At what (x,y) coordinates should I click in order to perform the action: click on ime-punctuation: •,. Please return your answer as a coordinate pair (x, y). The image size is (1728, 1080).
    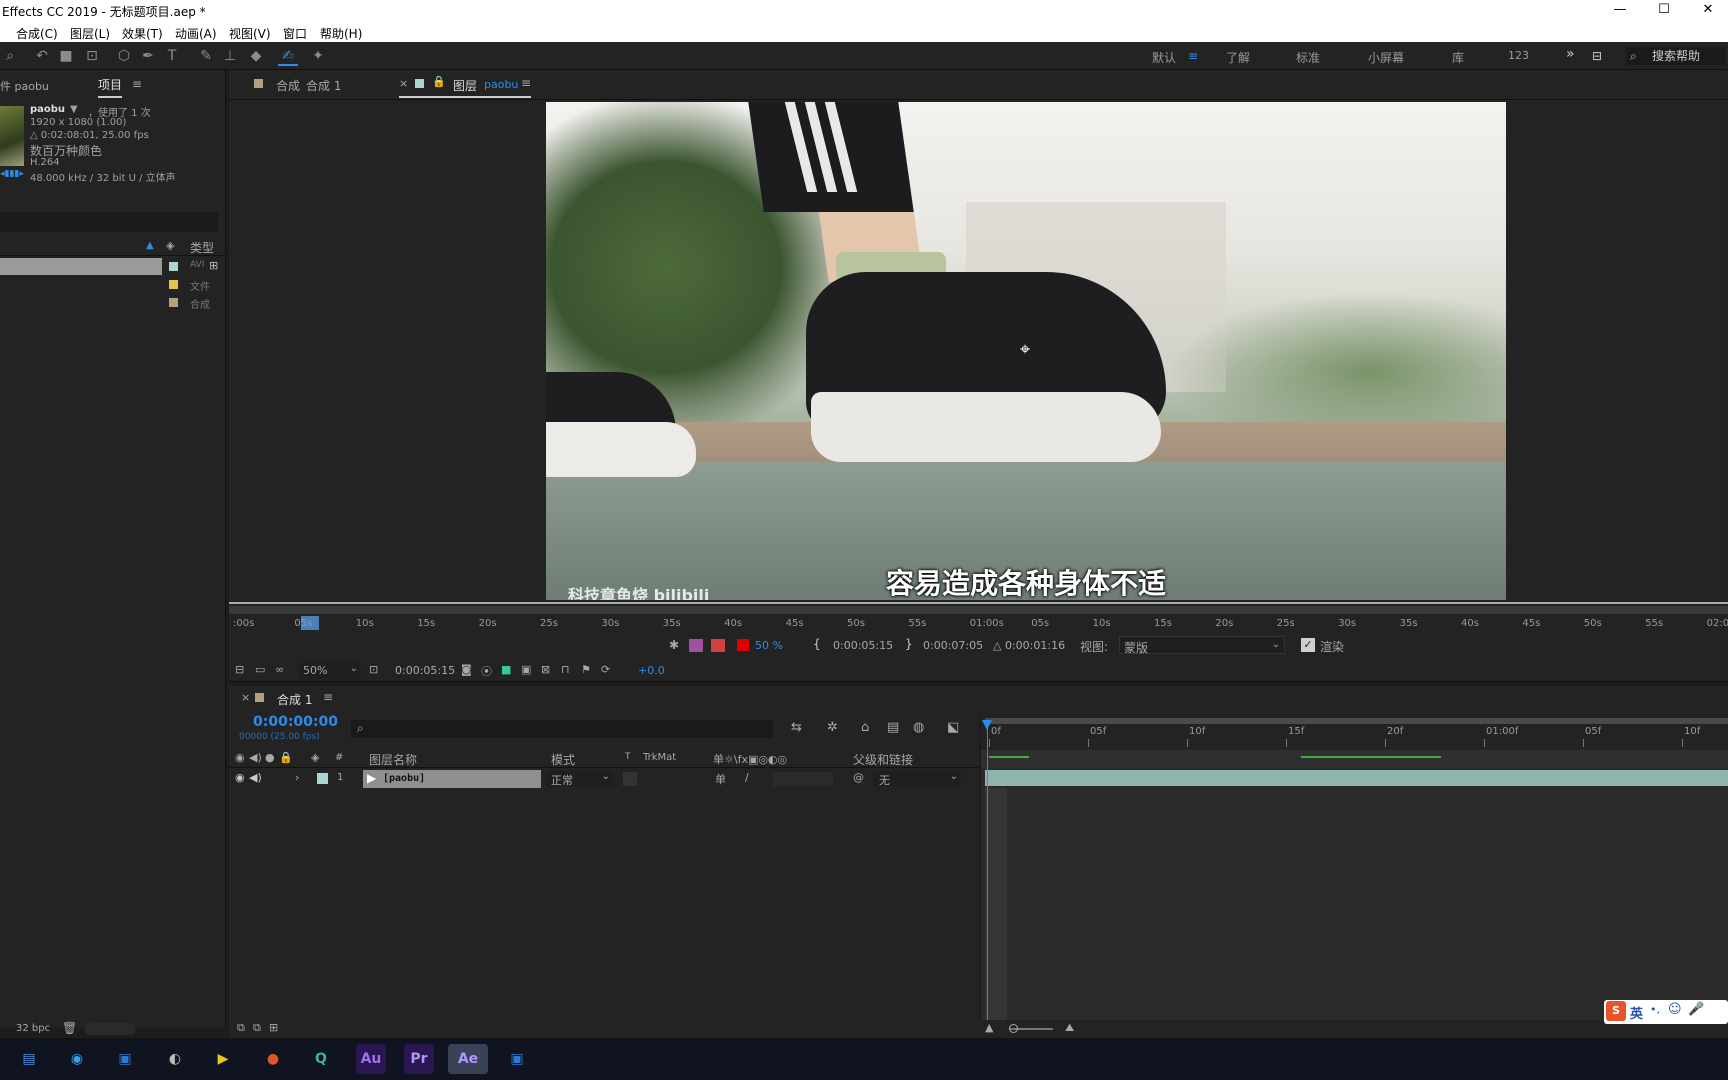
    Looking at the image, I should click on (1655, 1009).